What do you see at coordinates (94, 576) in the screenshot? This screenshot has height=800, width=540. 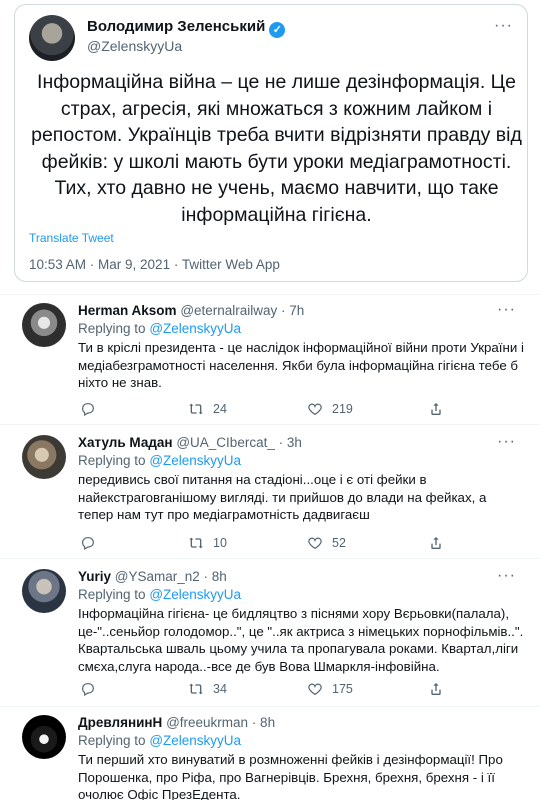 I see `reply-author-name: Yuriy` at bounding box center [94, 576].